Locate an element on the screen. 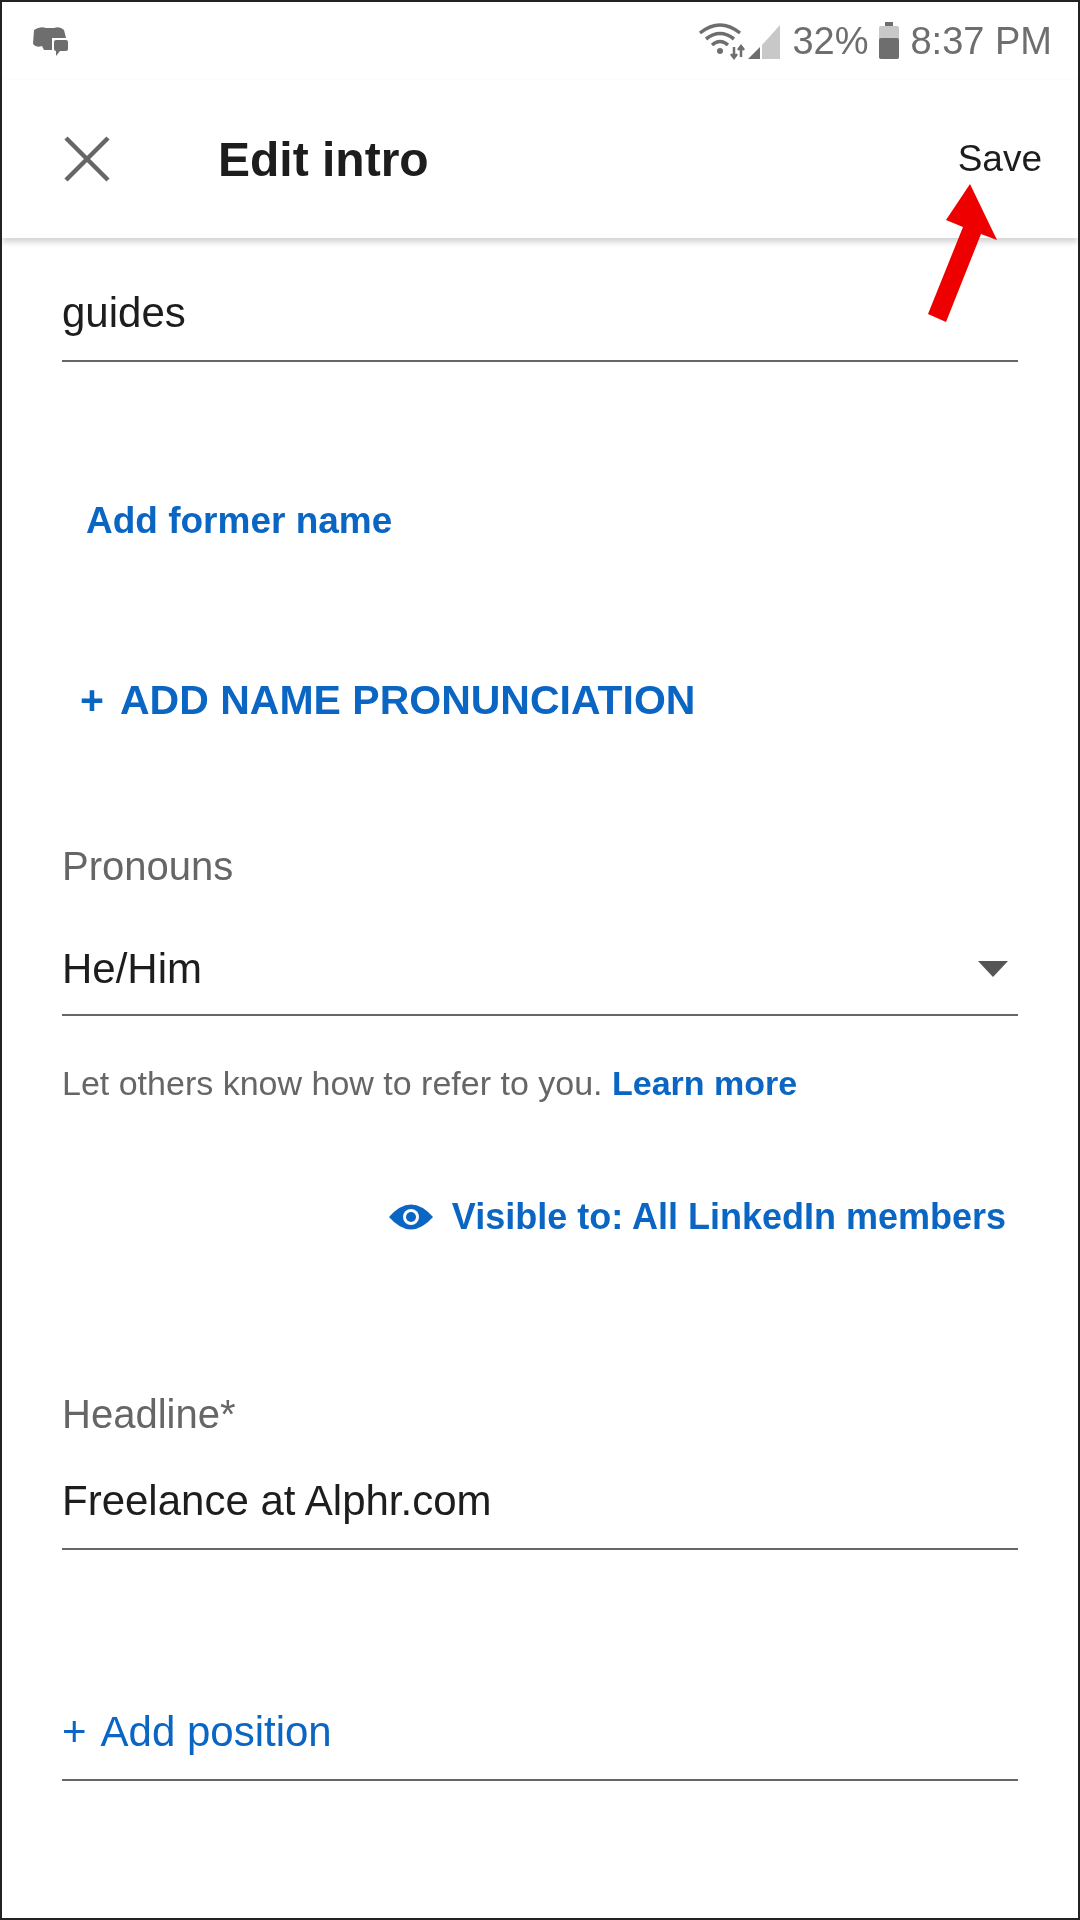 The height and width of the screenshot is (1920, 1080). battery-percent: 32% is located at coordinates (830, 41).